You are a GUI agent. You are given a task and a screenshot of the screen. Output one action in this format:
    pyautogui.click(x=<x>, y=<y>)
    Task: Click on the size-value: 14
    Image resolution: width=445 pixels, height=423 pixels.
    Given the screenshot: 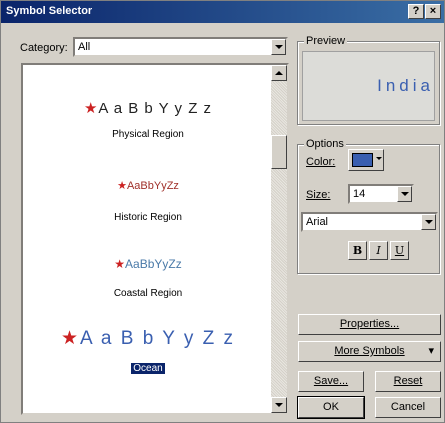 What is the action you would take?
    pyautogui.click(x=359, y=194)
    